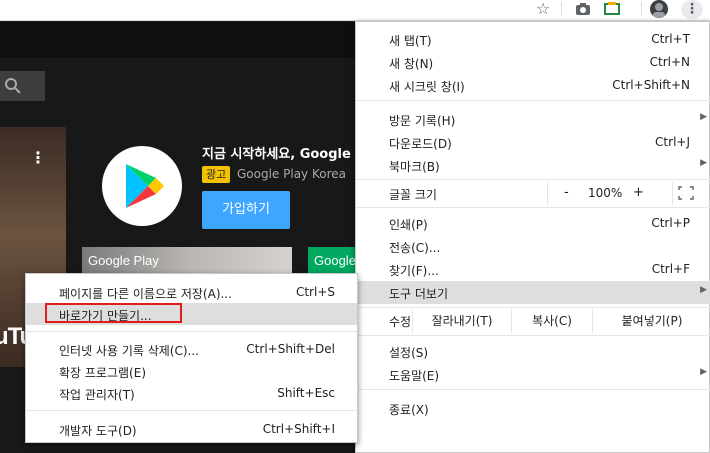  What do you see at coordinates (670, 39) in the screenshot?
I see `menu-item-shortcut: Ctrl+T` at bounding box center [670, 39].